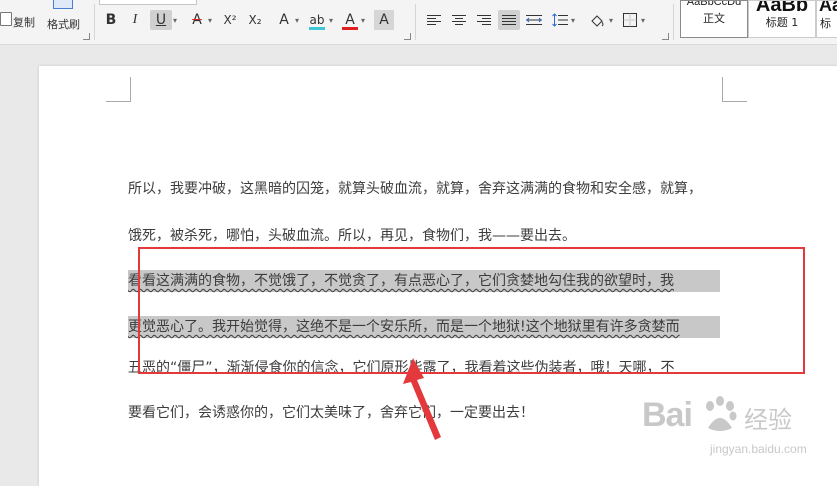 The width and height of the screenshot is (837, 486). What do you see at coordinates (768, 420) in the screenshot?
I see `watermark-brand-cn: 经验` at bounding box center [768, 420].